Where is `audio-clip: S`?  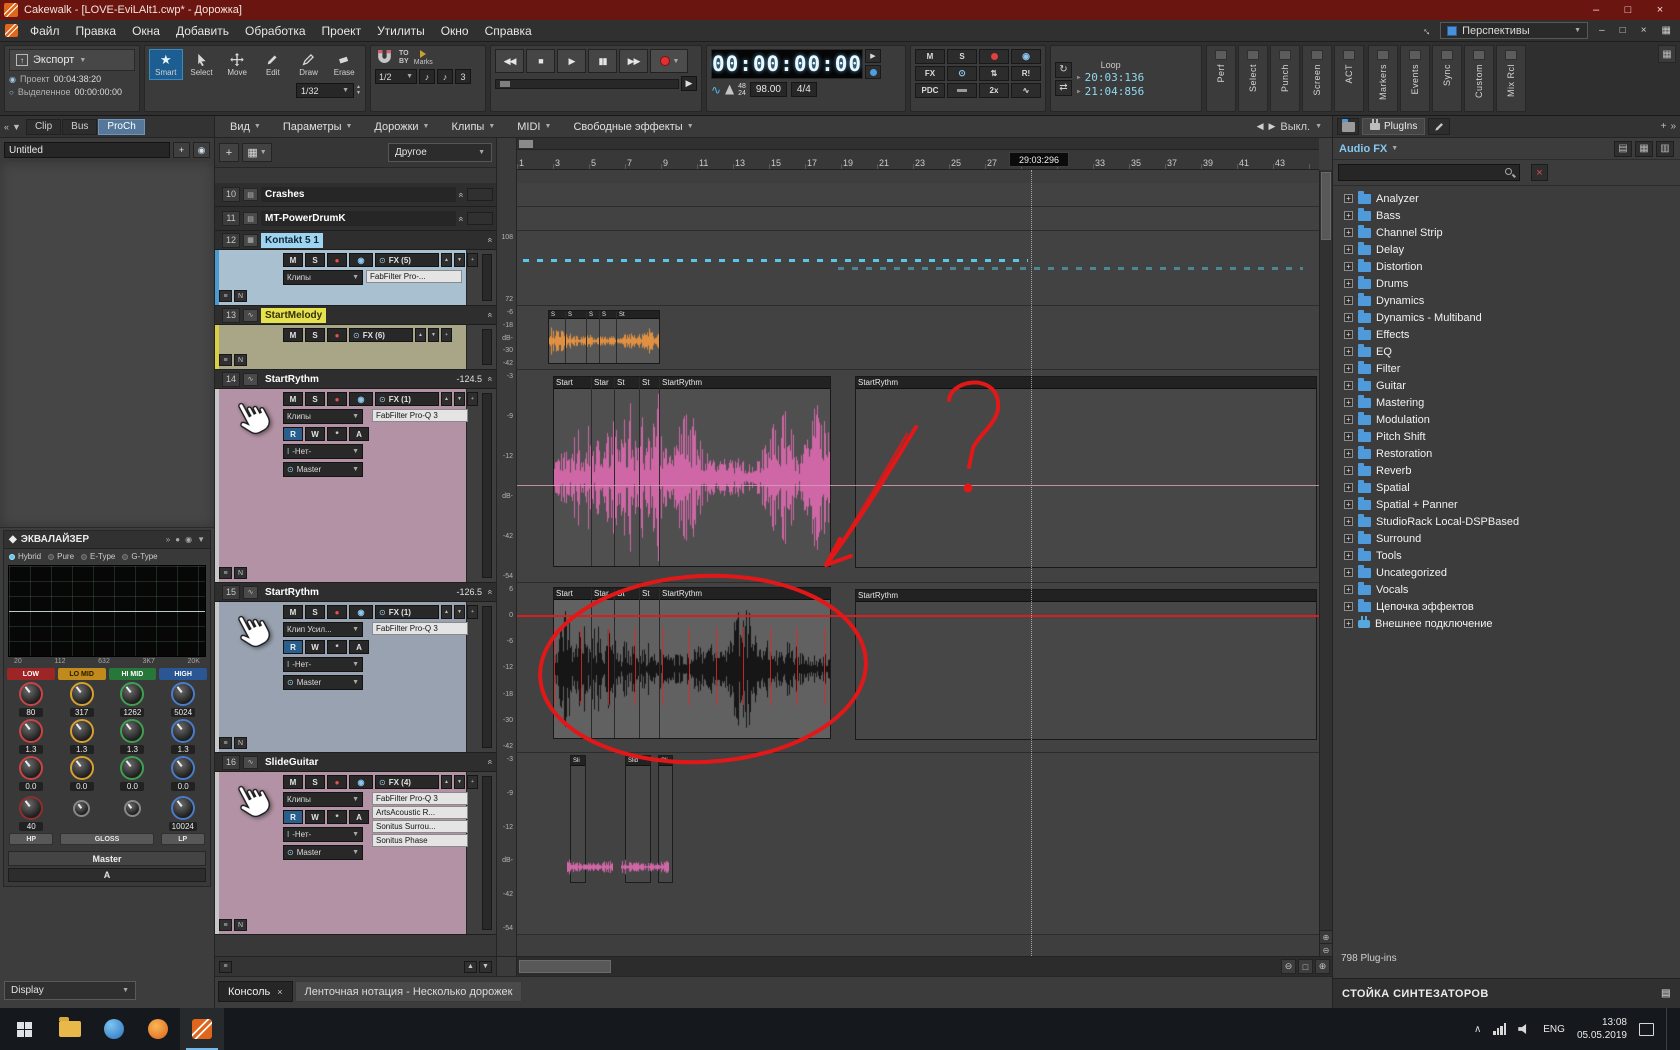
audio-clip: S is located at coordinates (576, 337).